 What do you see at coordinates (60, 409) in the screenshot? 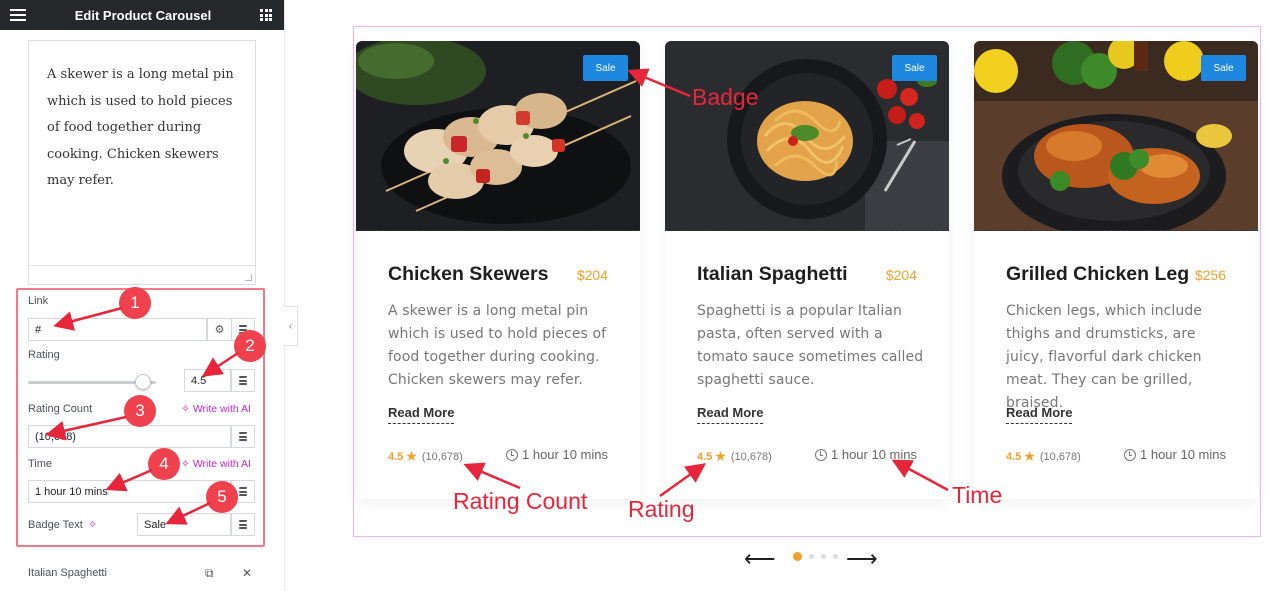
I see `rating-count-label: Rating Count` at bounding box center [60, 409].